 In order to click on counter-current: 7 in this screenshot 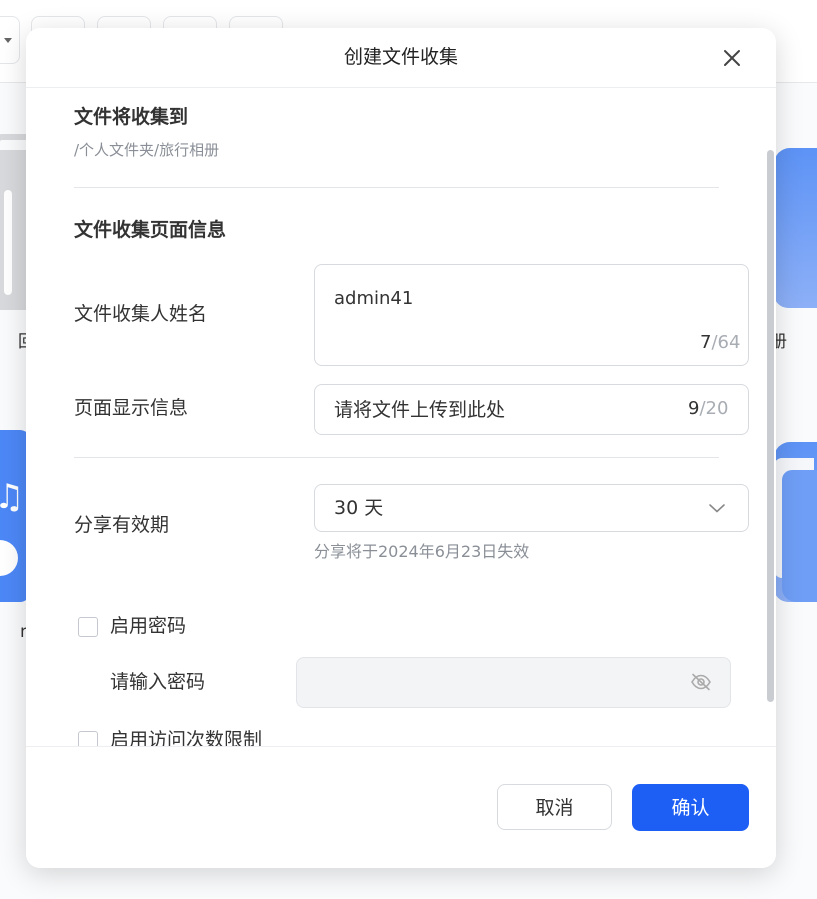, I will do `click(706, 342)`.